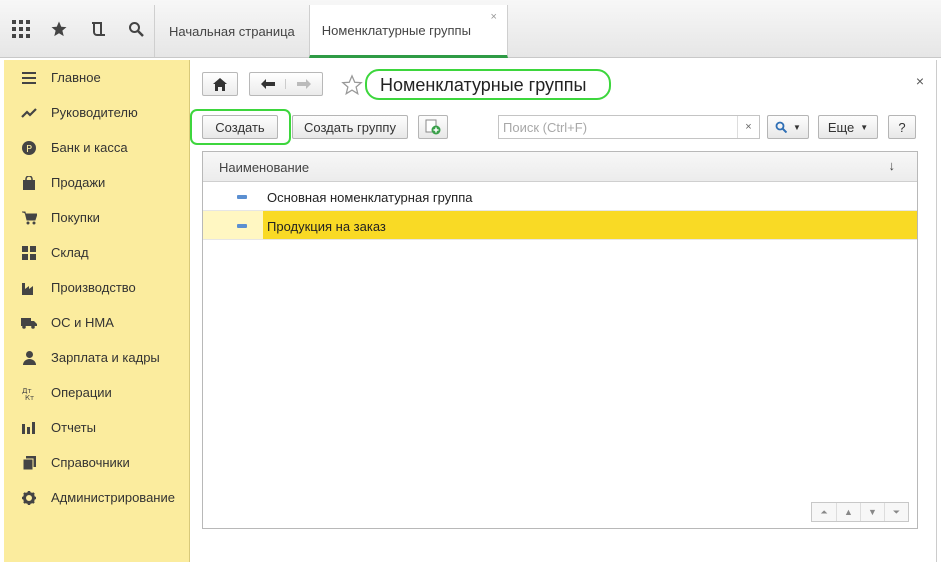 The image size is (941, 566). I want to click on scroll-top-icon: ⏶, so click(824, 512).